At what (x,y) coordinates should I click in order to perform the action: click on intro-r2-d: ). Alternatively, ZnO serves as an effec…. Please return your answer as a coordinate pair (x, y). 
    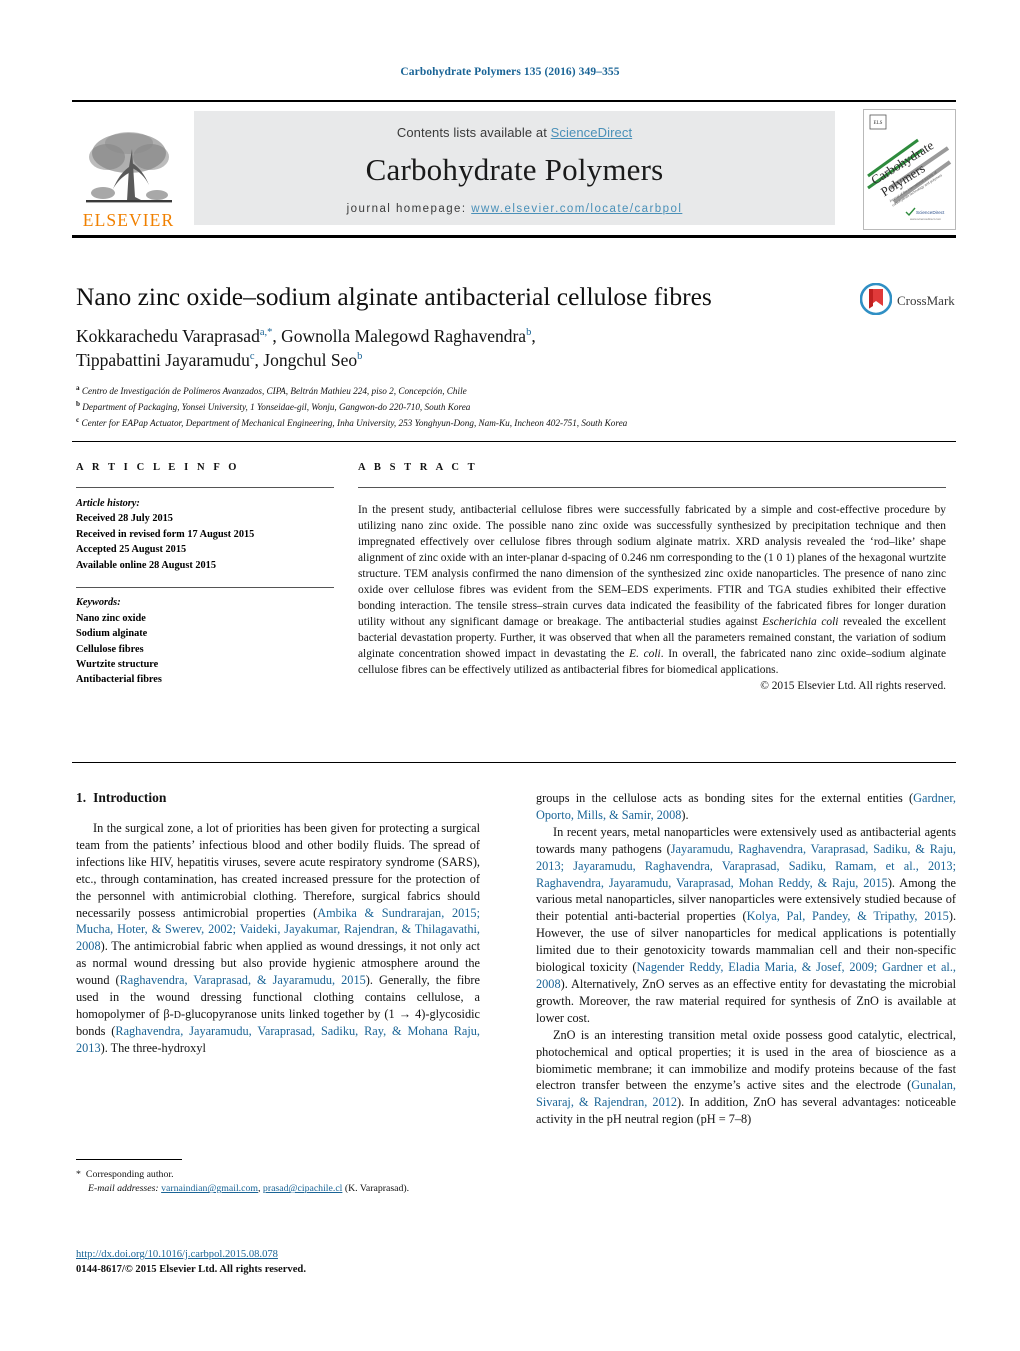
    Looking at the image, I should click on (746, 1000).